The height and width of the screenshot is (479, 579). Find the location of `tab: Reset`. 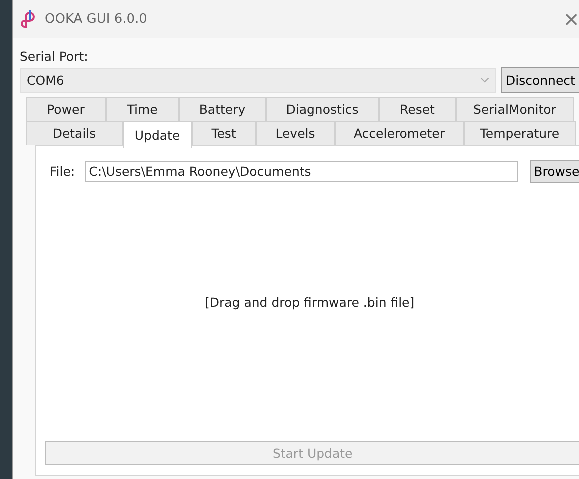

tab: Reset is located at coordinates (417, 109).